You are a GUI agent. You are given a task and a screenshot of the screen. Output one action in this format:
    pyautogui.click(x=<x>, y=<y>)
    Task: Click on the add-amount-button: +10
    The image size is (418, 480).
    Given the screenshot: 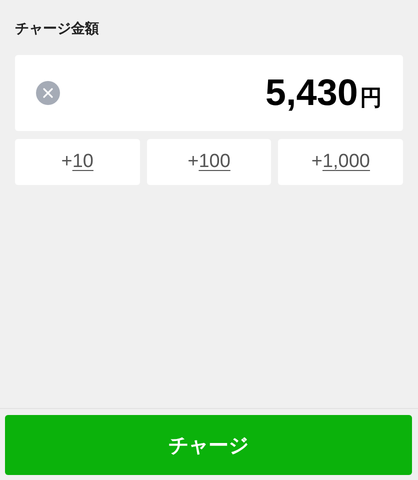 What is the action you would take?
    pyautogui.click(x=77, y=162)
    